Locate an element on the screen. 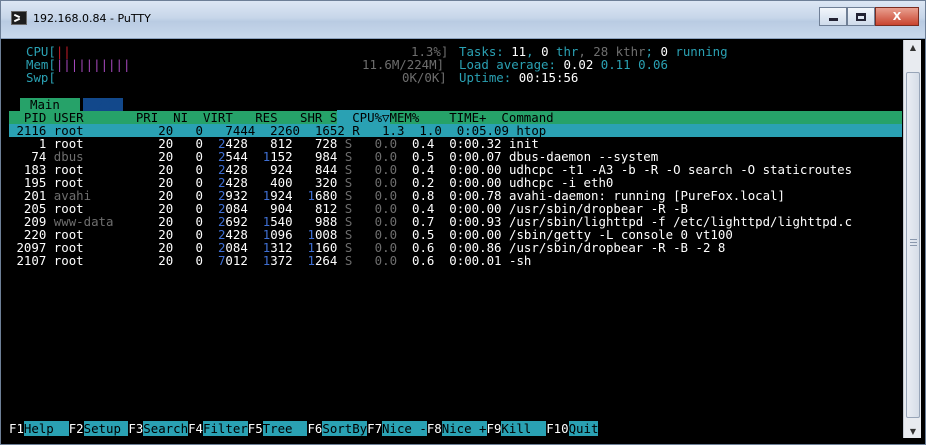 This screenshot has height=445, width=926. maximize-button is located at coordinates (861, 16).